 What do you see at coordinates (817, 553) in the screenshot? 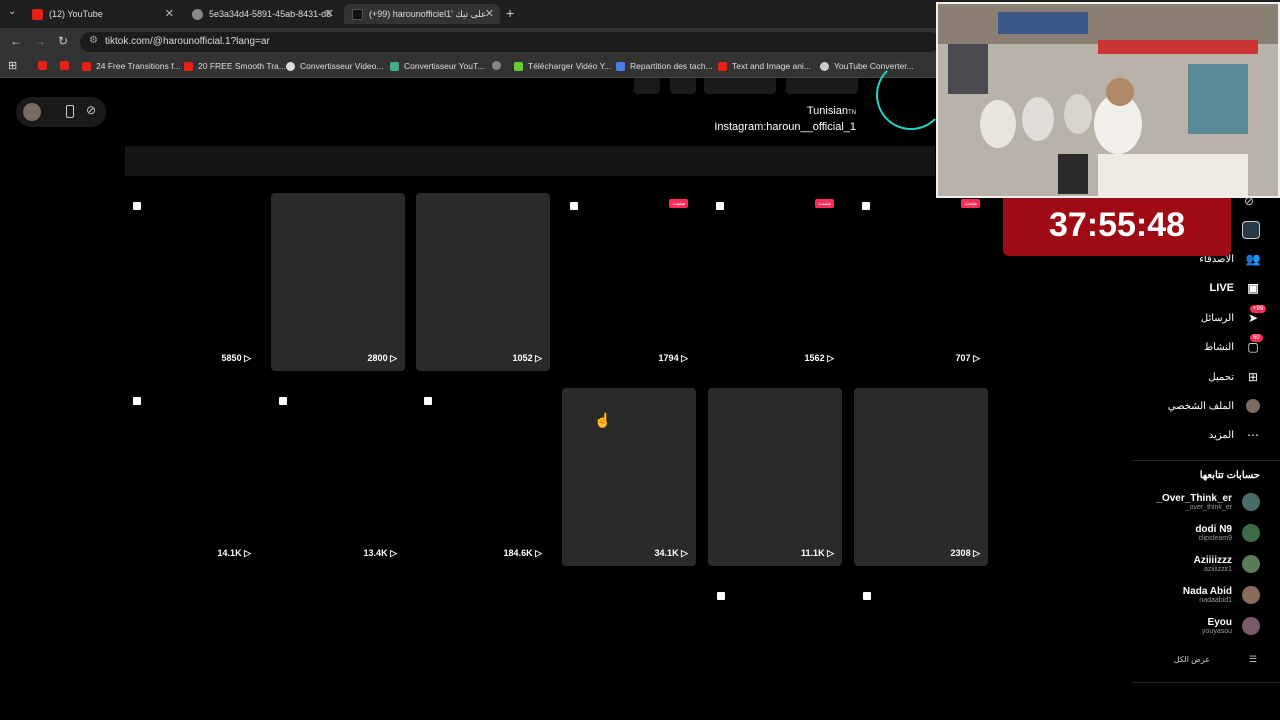
I see `view-count: 11.1K ▷` at bounding box center [817, 553].